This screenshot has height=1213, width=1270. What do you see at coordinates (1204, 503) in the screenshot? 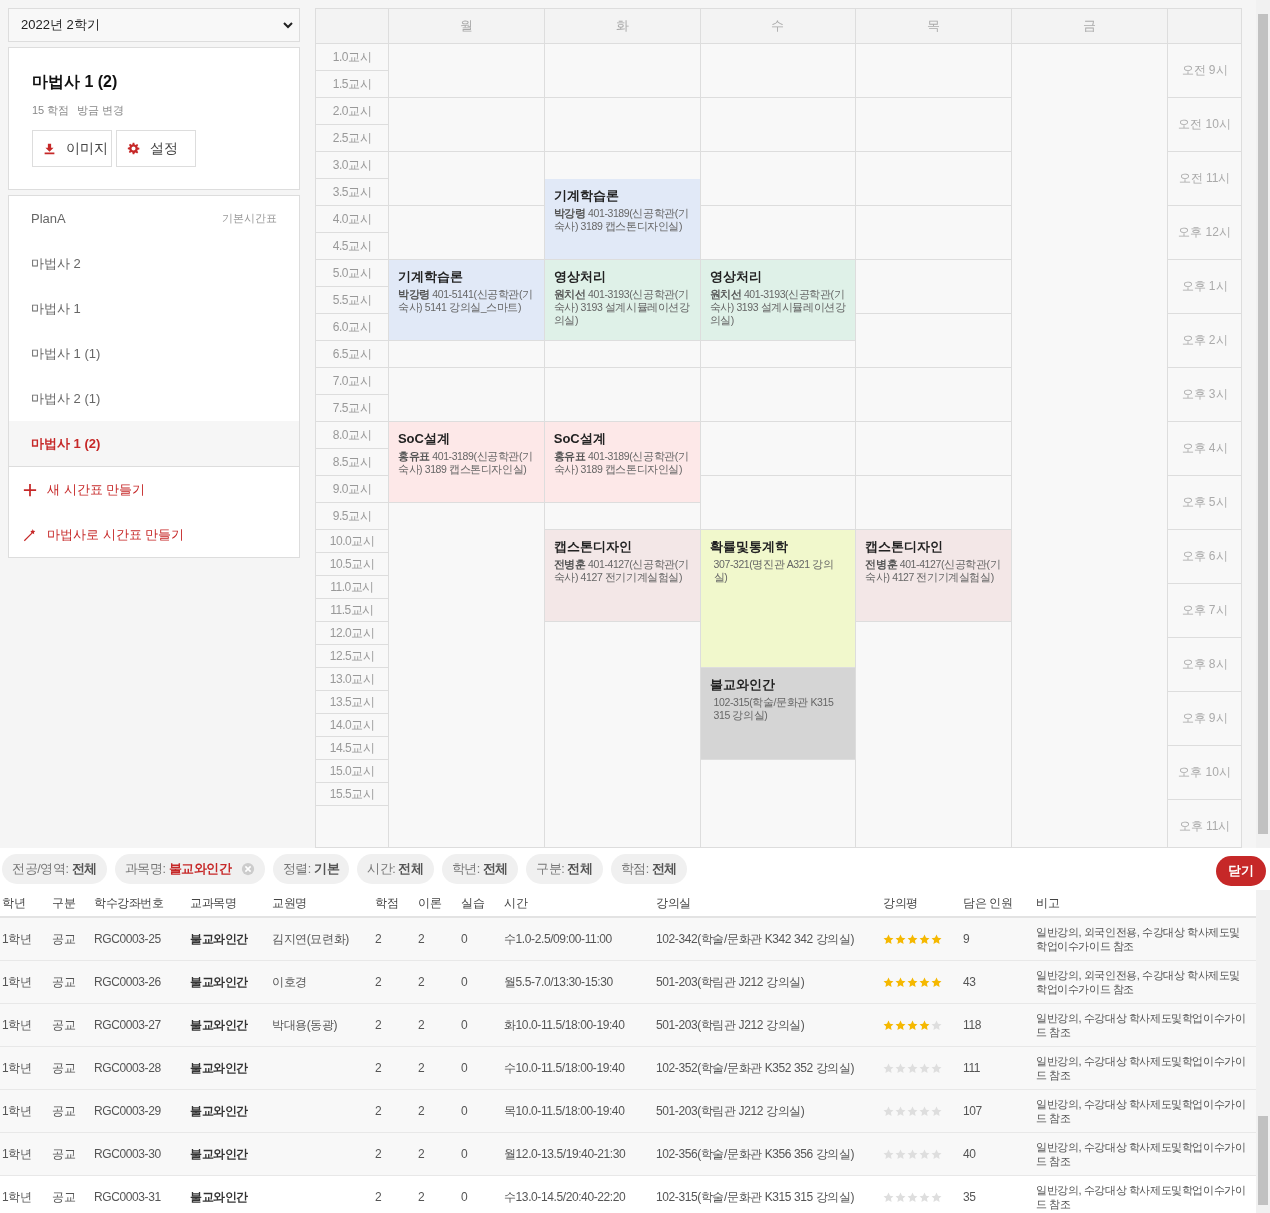
I see `hour-label: 오후 5시` at bounding box center [1204, 503].